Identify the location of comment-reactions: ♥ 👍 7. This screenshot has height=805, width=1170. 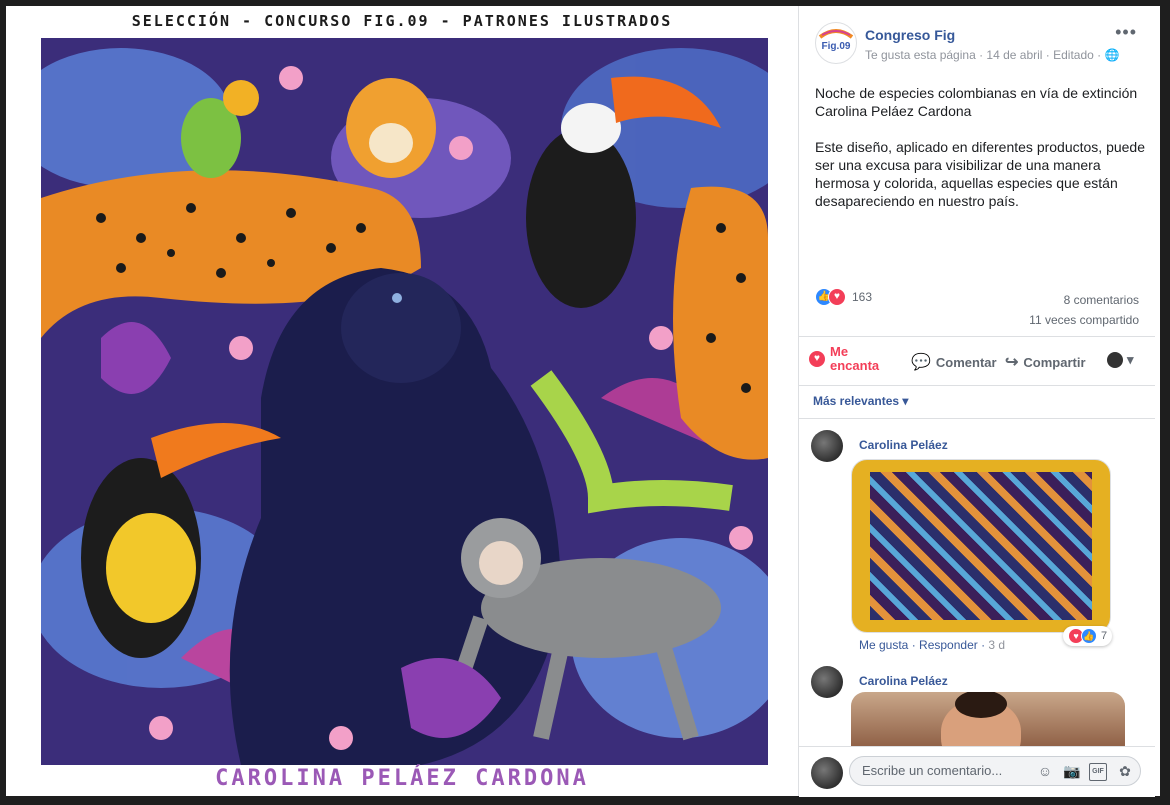
(1088, 636).